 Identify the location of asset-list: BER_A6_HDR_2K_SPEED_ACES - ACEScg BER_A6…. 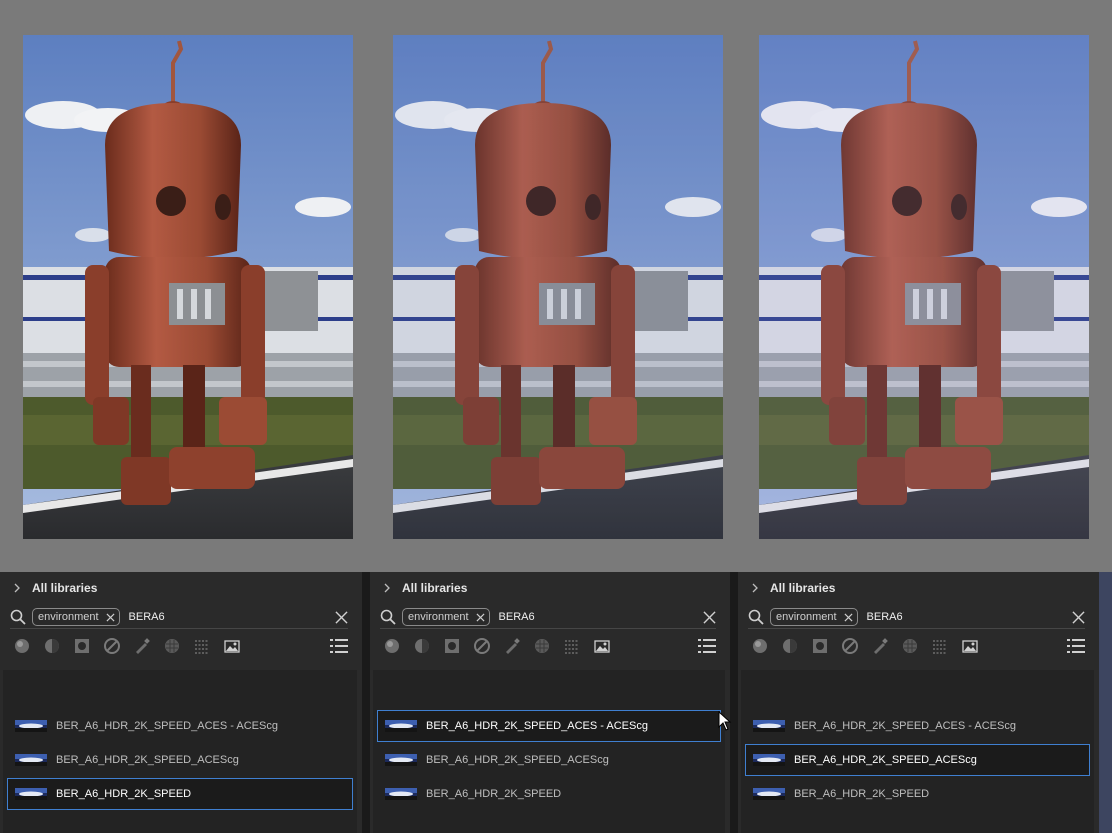
(180, 751).